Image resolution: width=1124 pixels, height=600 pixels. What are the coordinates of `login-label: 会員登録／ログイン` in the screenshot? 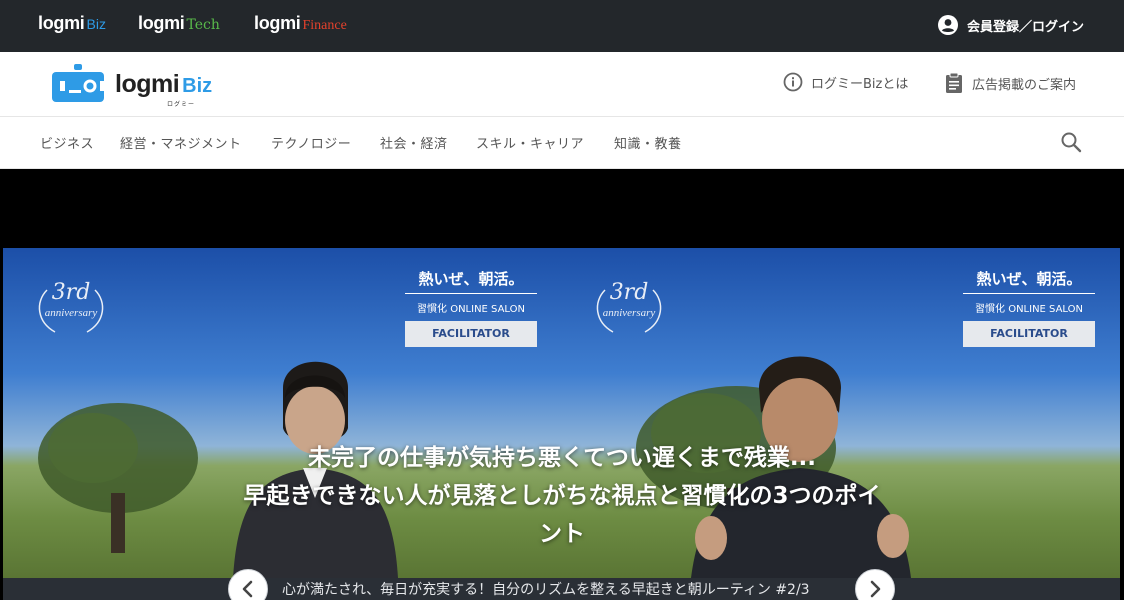 It's located at (1025, 27).